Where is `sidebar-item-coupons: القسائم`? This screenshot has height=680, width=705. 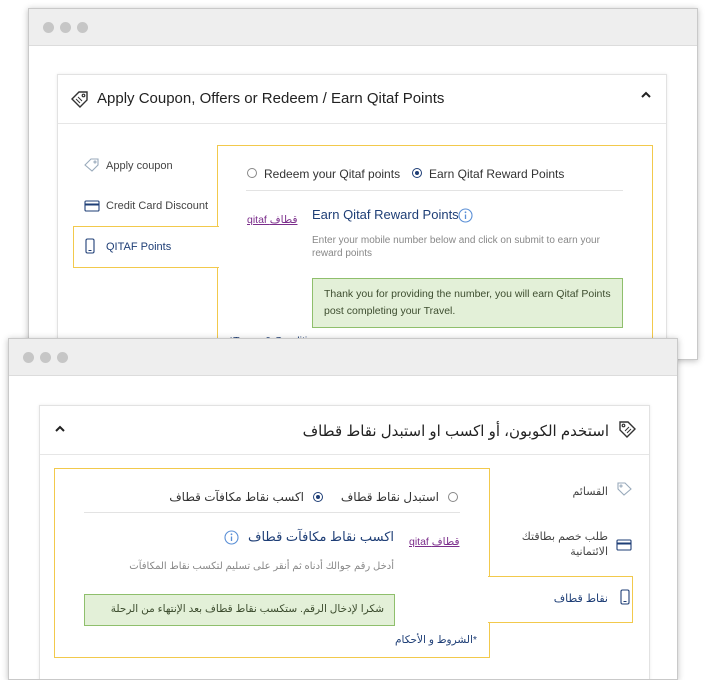 sidebar-item-coupons: القسائم is located at coordinates (590, 491).